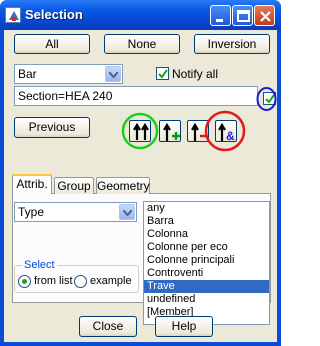  What do you see at coordinates (142, 44) in the screenshot?
I see `none-button: None` at bounding box center [142, 44].